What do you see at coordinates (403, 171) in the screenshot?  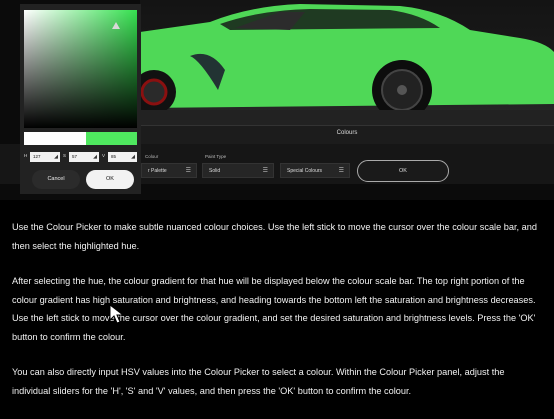 I see `ok-button-main: OK` at bounding box center [403, 171].